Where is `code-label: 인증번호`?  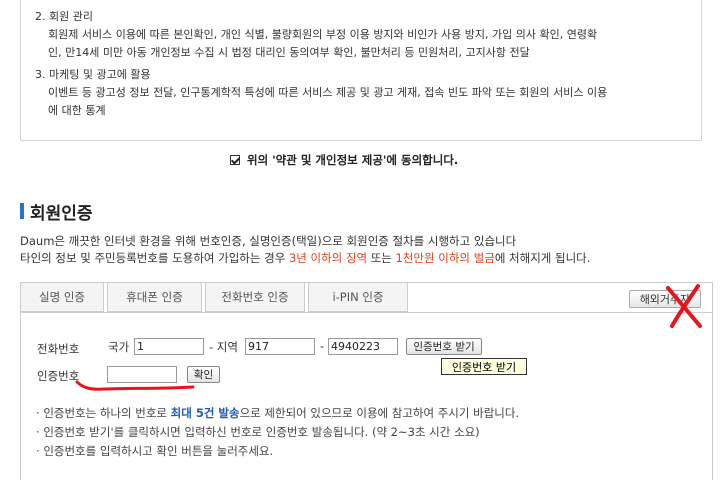 code-label: 인증번호 is located at coordinates (58, 376).